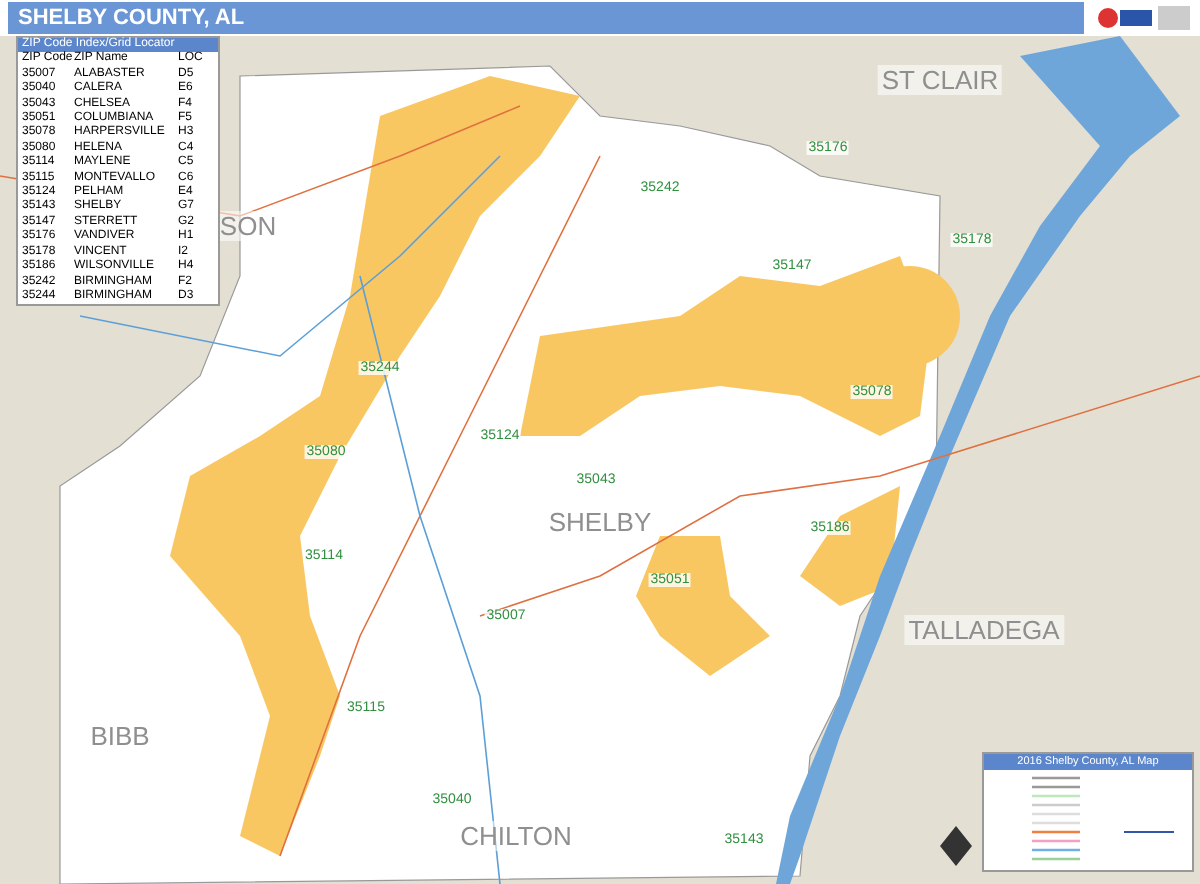 The height and width of the screenshot is (884, 1200). What do you see at coordinates (600, 522) in the screenshot?
I see `county-label: SHELBY` at bounding box center [600, 522].